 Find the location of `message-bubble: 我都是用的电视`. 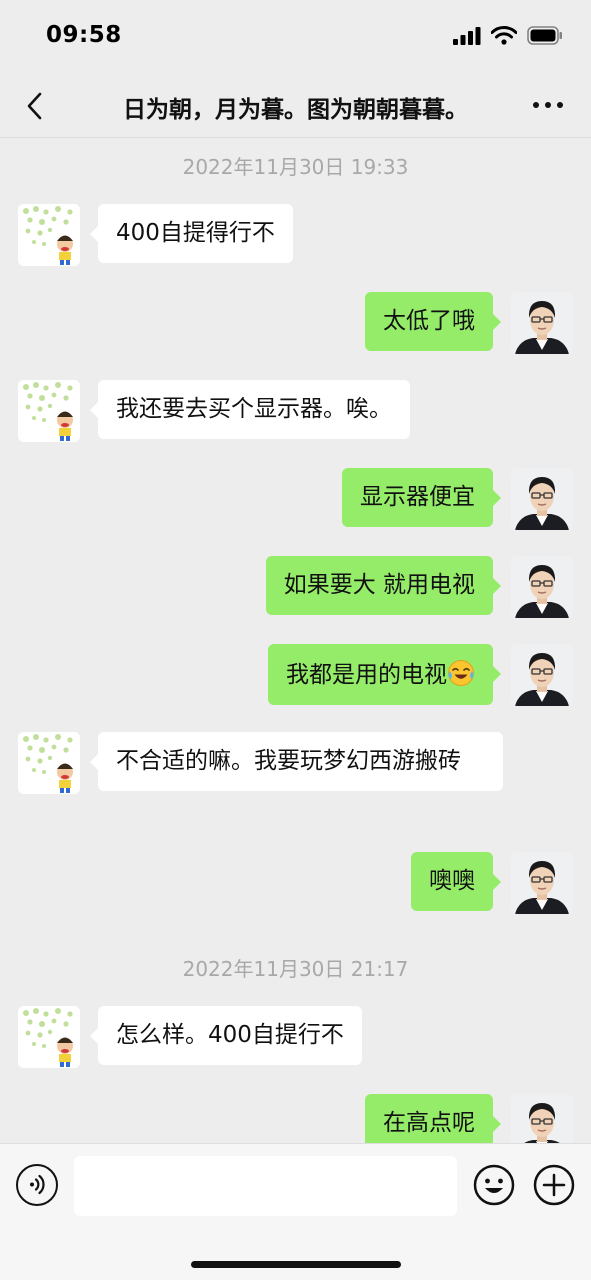

message-bubble: 我都是用的电视 is located at coordinates (384, 674).